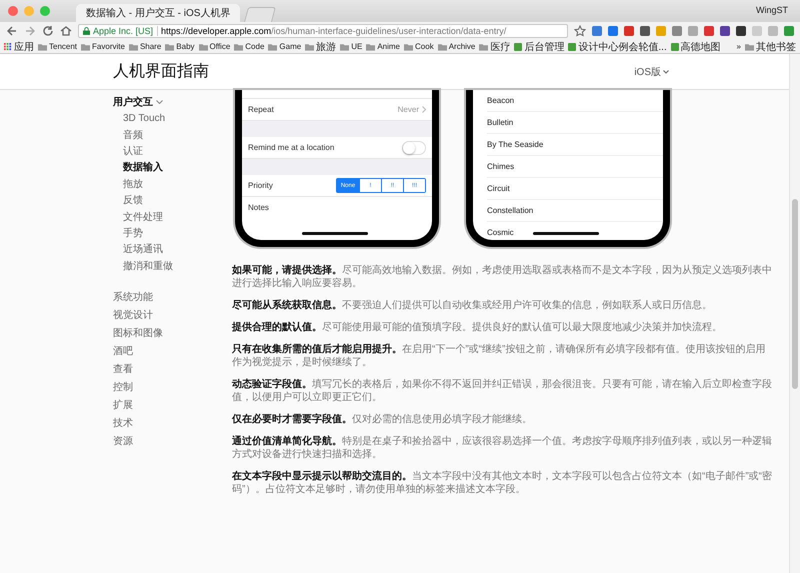 The height and width of the screenshot is (573, 800). I want to click on guideline-paragraph: 仅在必要时才需要字段值。仅对必需的信息使用必填字段才能继续。, so click(382, 419).